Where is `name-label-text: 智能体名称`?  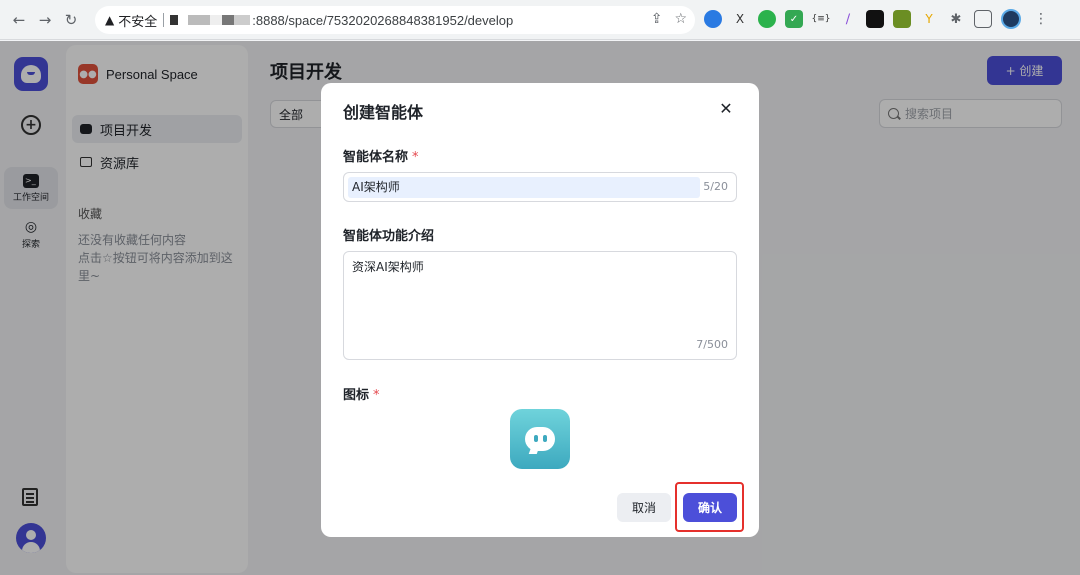 name-label-text: 智能体名称 is located at coordinates (376, 157).